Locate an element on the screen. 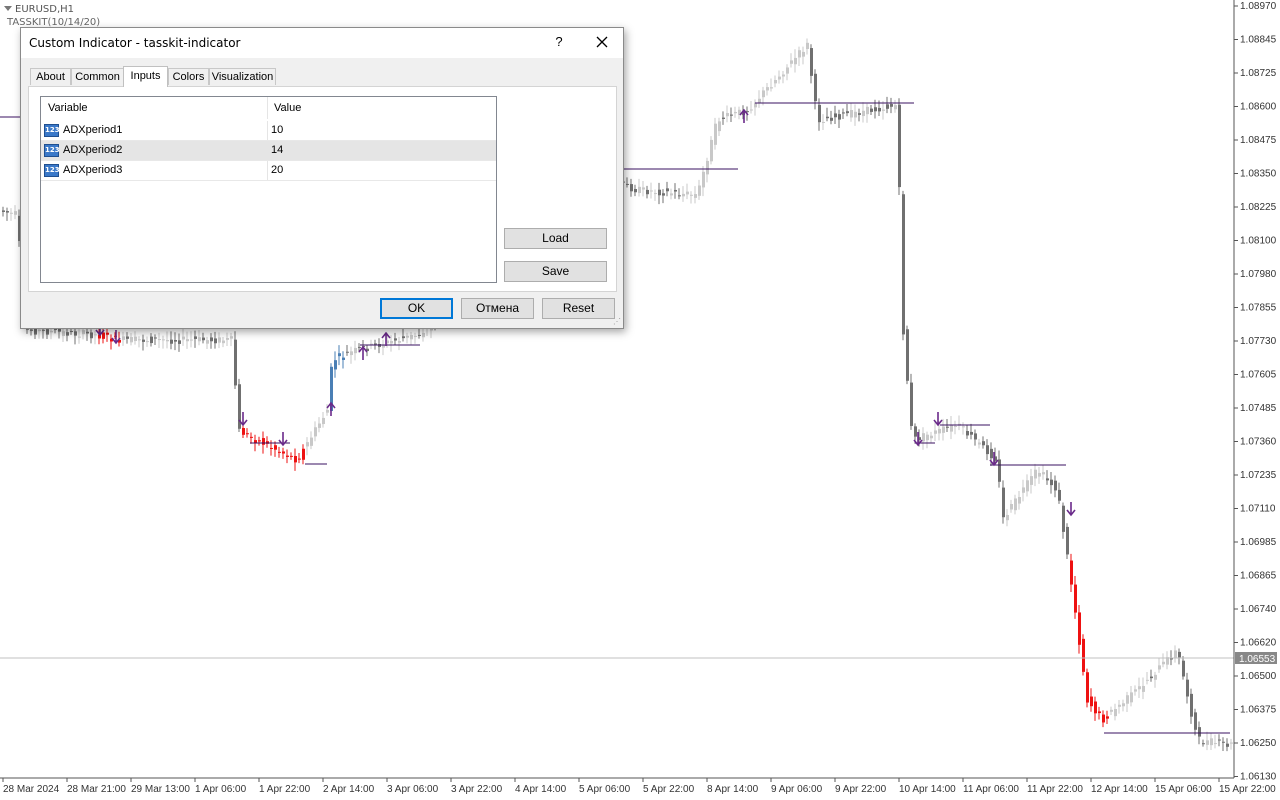 The image size is (1280, 800). price-label: 1.06375 is located at coordinates (1258, 710).